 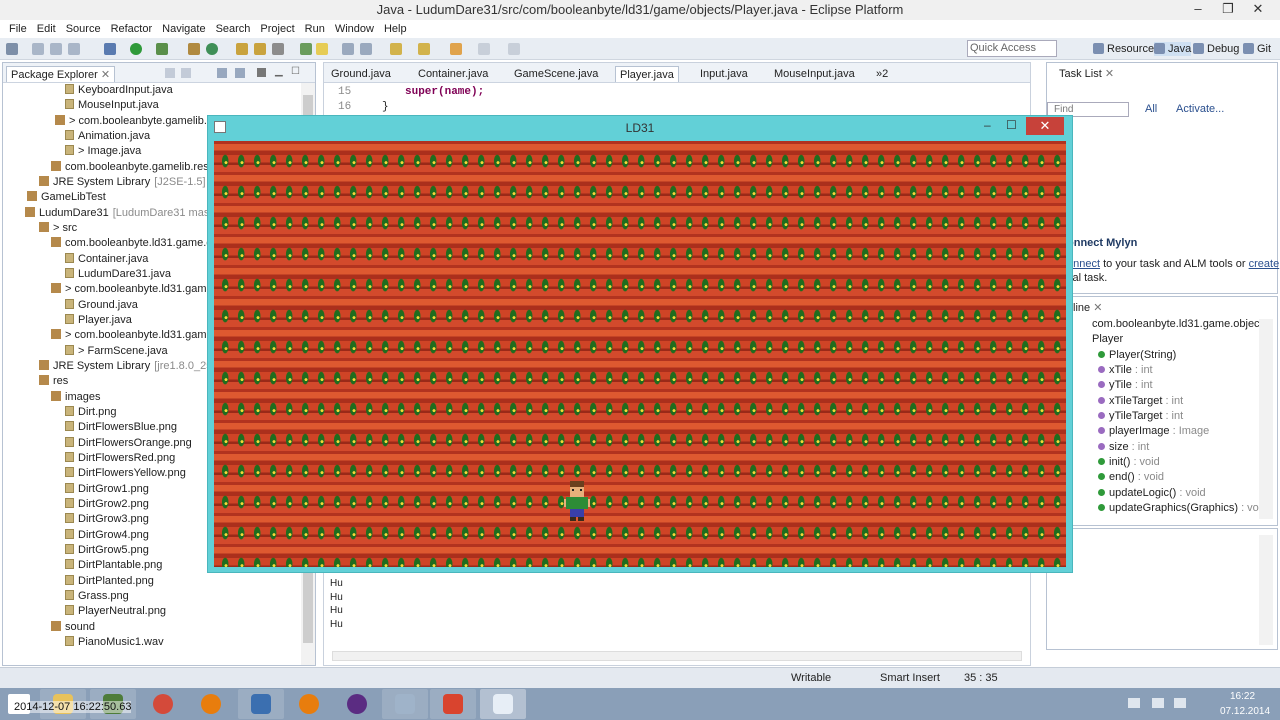 What do you see at coordinates (1086, 74) in the screenshot?
I see `tab-task-list: Task List ✕` at bounding box center [1086, 74].